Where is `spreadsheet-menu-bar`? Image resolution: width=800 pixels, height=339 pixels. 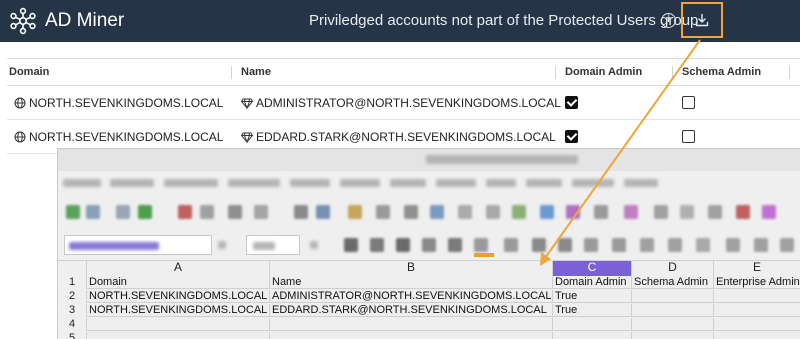 spreadsheet-menu-bar is located at coordinates (429, 182).